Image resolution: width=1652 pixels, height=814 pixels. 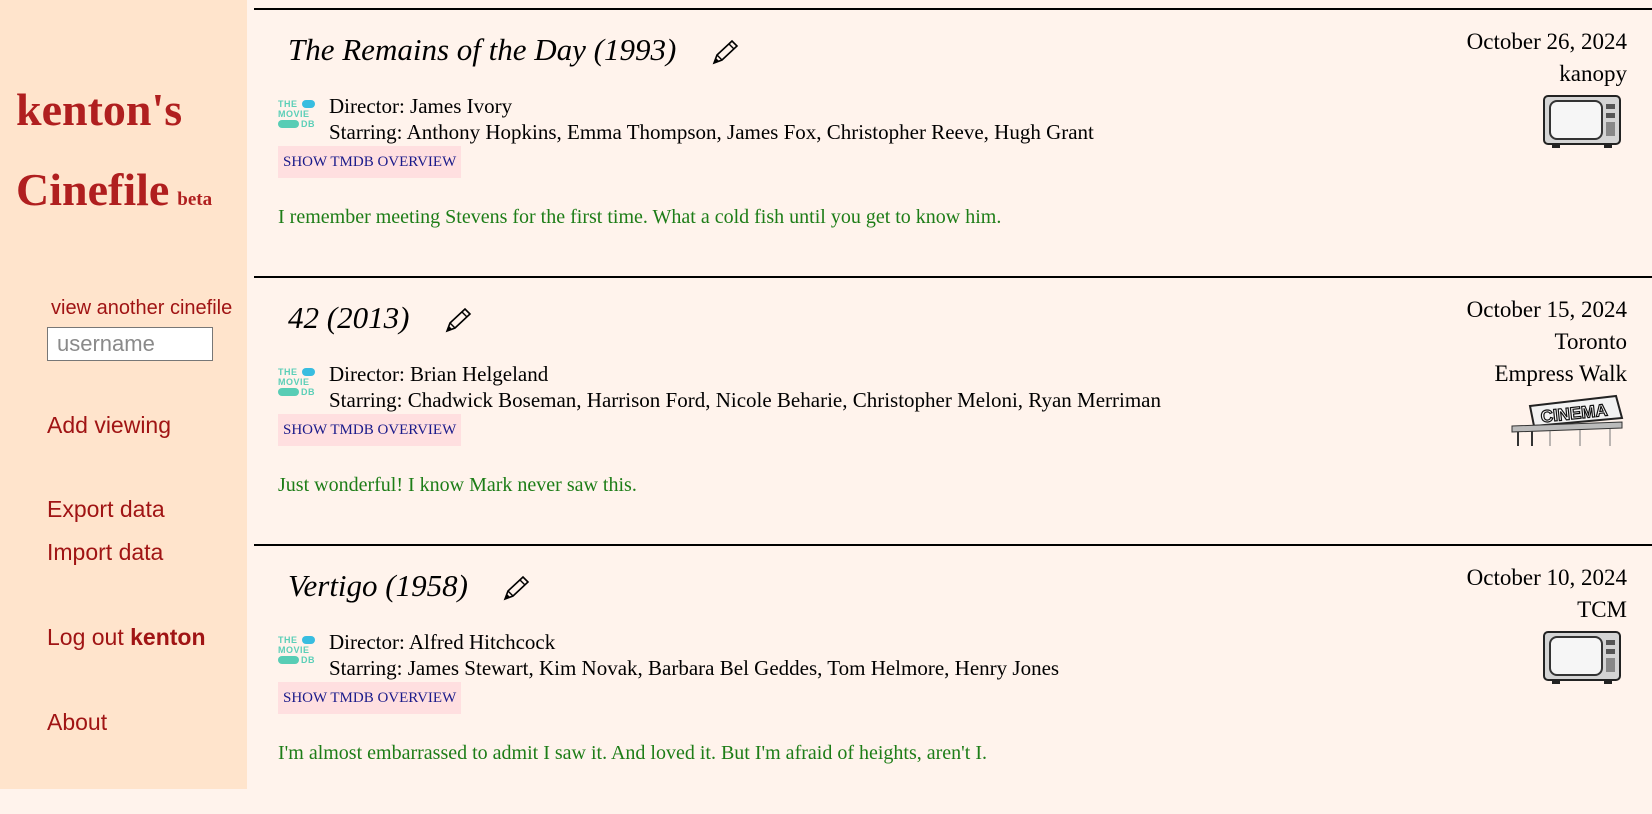 I want to click on viewing-venue: Empress Walk, so click(x=1560, y=373).